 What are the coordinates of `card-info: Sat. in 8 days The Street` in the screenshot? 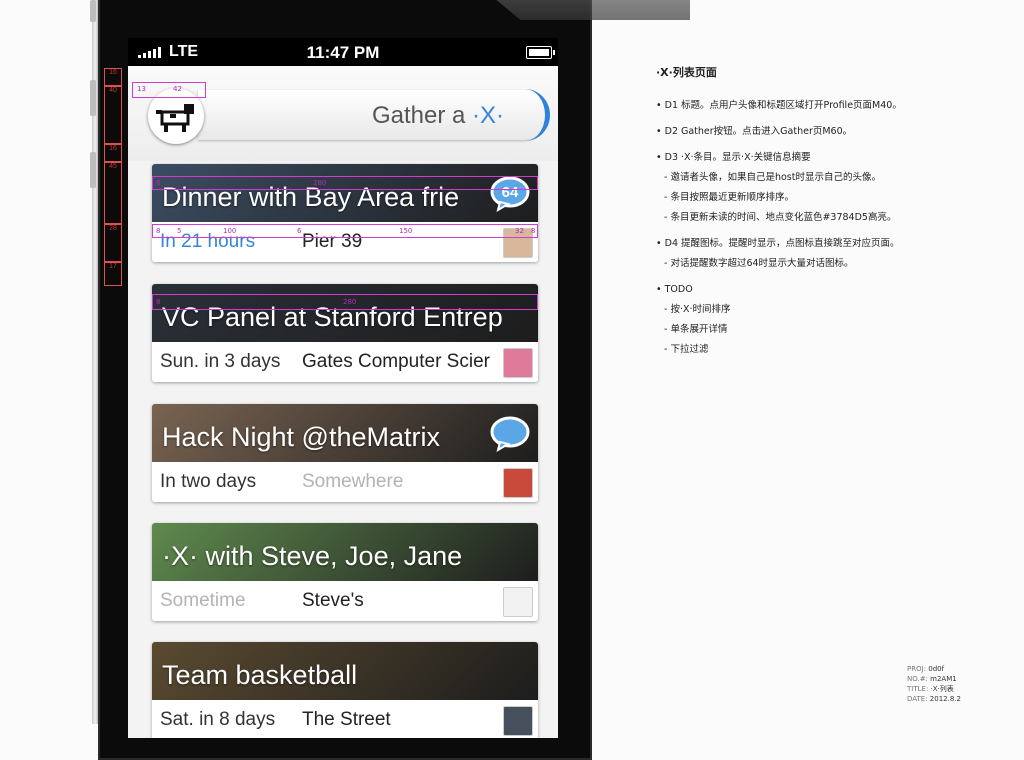 It's located at (345, 719).